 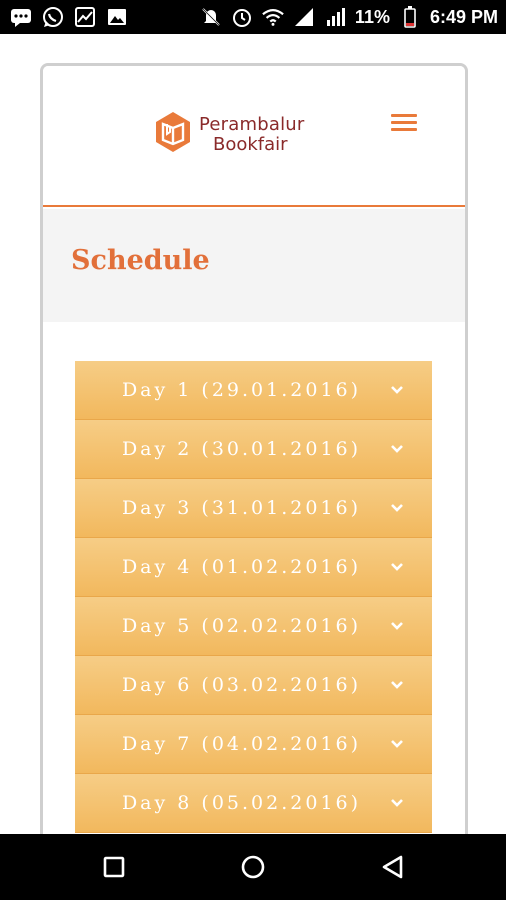 What do you see at coordinates (372, 16) in the screenshot?
I see `battery-percent: 11%` at bounding box center [372, 16].